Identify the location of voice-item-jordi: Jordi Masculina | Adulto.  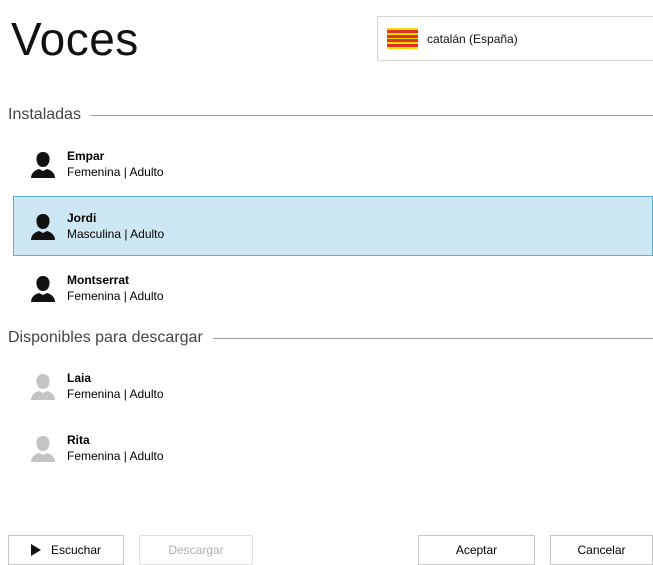
(333, 226).